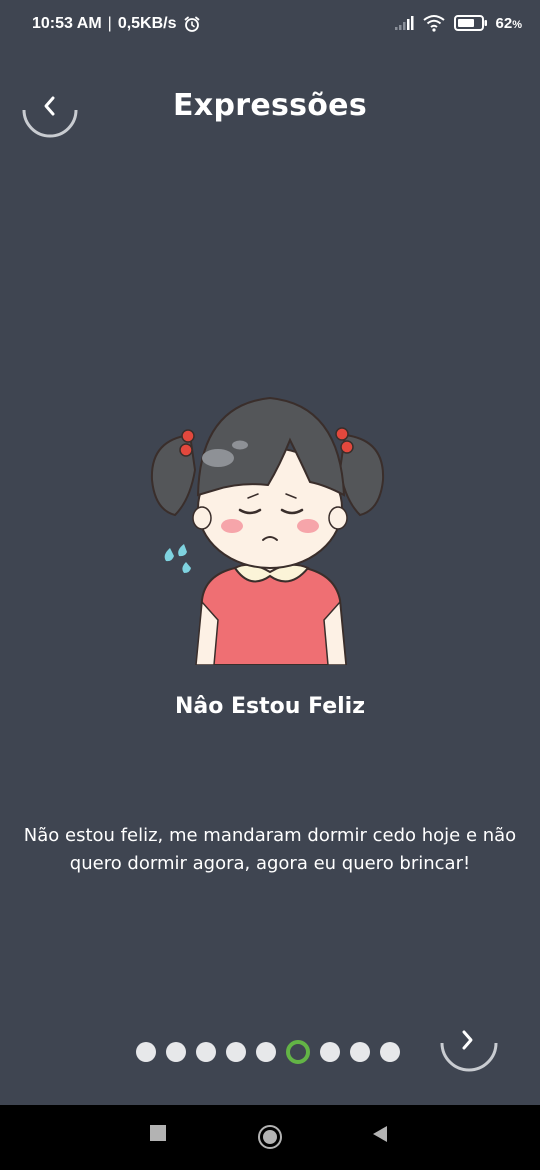 The height and width of the screenshot is (1170, 540). I want to click on next-button, so click(469, 1043).